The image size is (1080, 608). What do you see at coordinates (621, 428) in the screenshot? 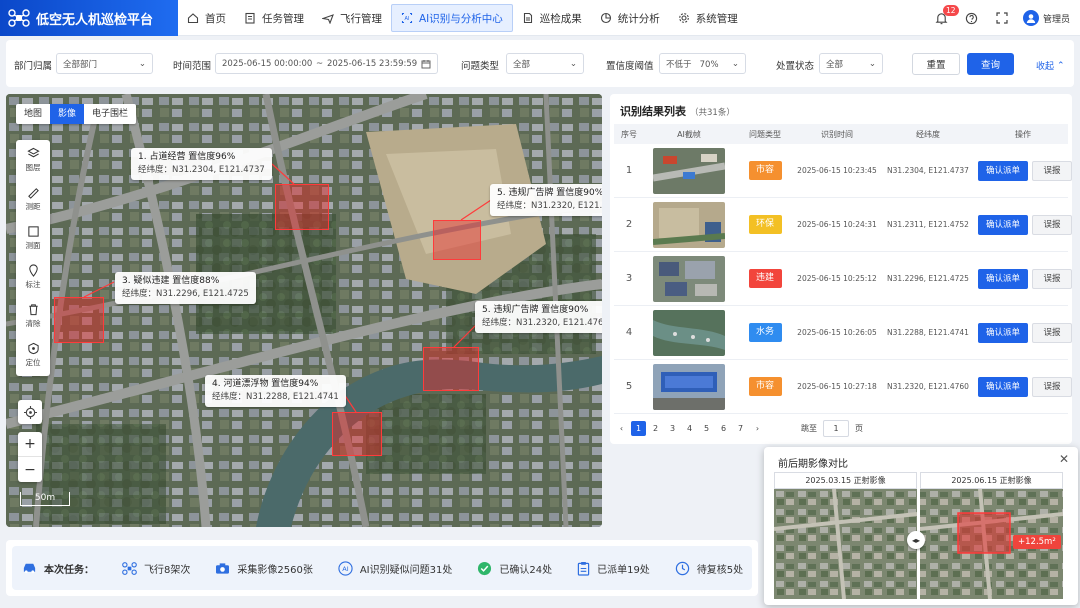
I see `prev-page-button: ‹` at bounding box center [621, 428].